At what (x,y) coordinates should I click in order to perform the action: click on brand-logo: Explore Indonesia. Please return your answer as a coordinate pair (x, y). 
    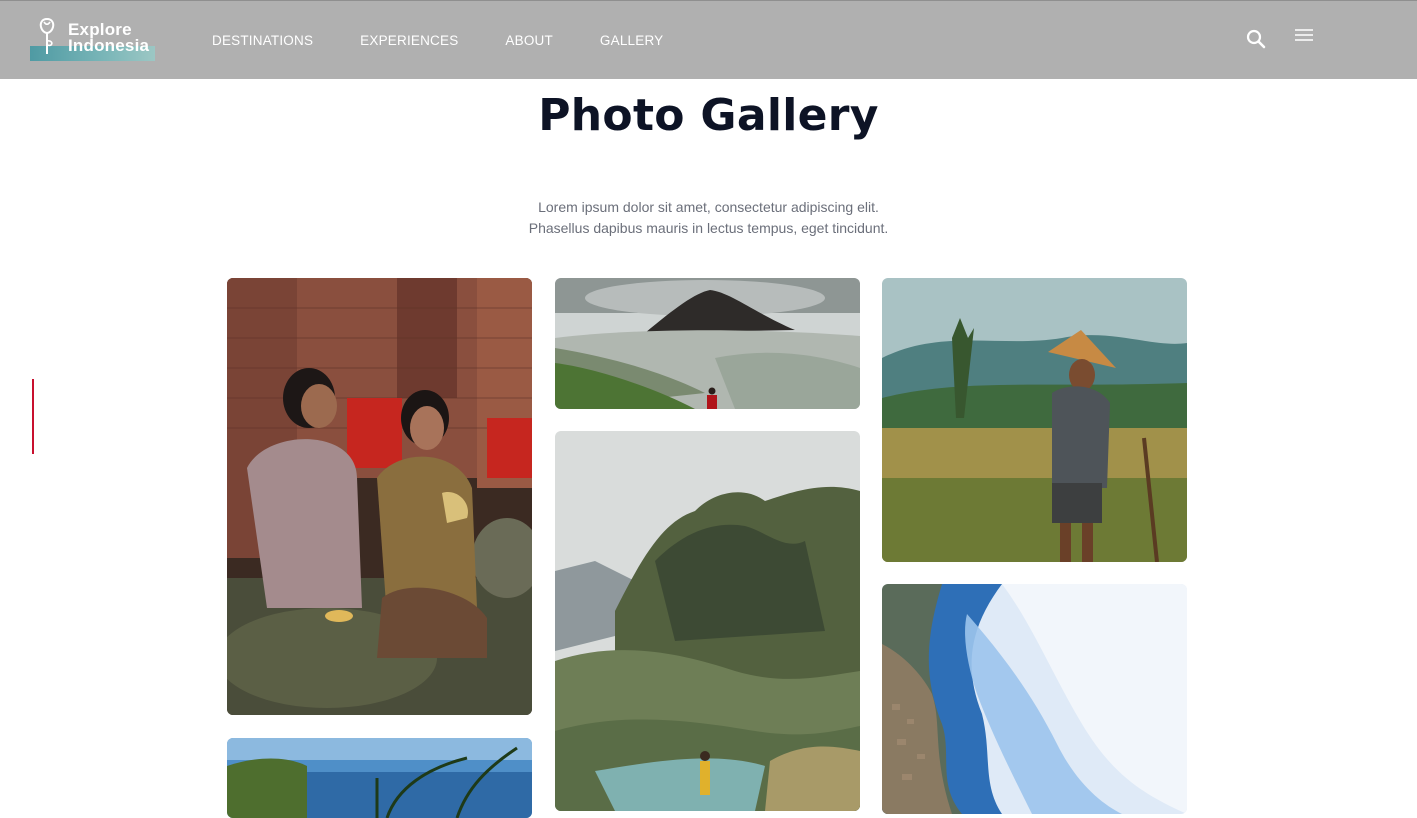
    Looking at the image, I should click on (92, 39).